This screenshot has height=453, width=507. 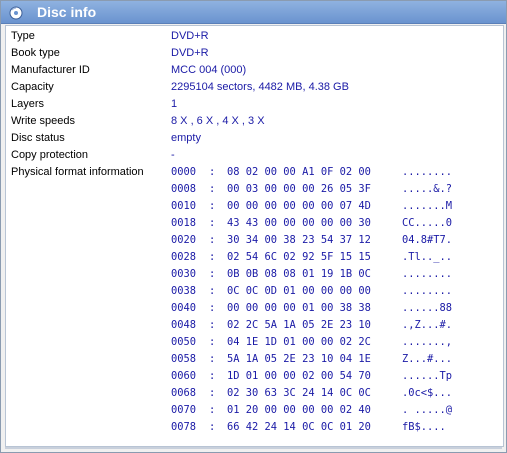 I want to click on property-value: -, so click(x=173, y=155).